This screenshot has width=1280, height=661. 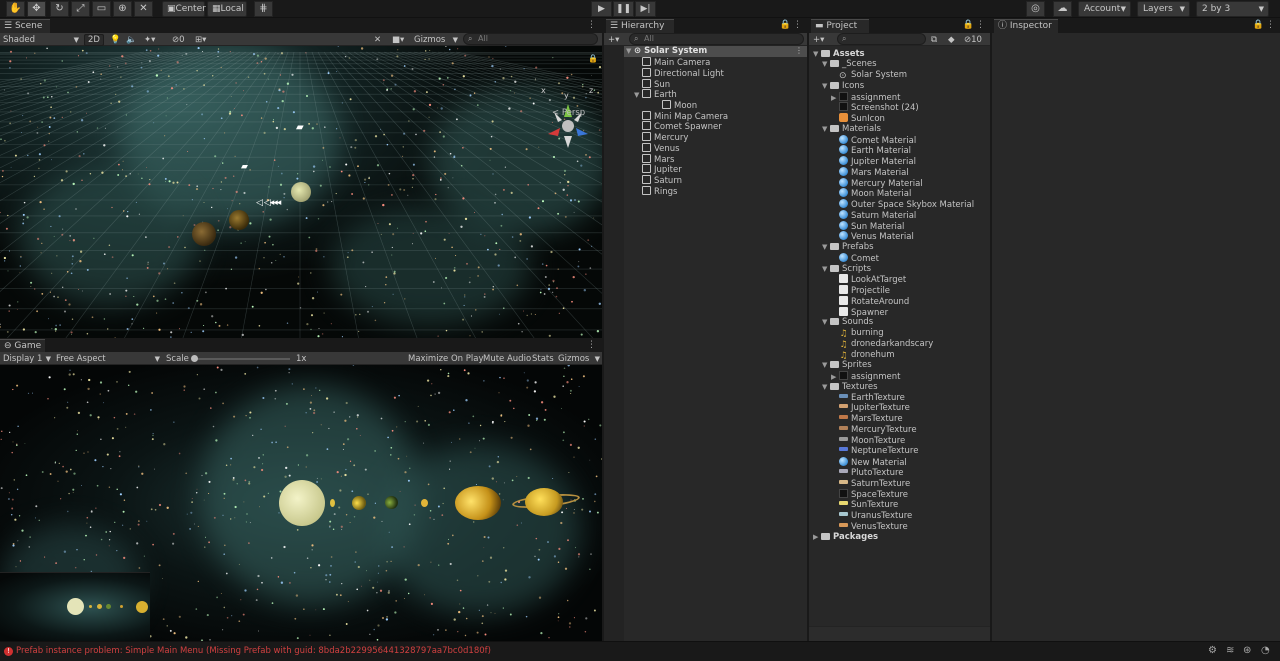 I want to click on light-gizmo-icon: ▰, so click(x=244, y=167).